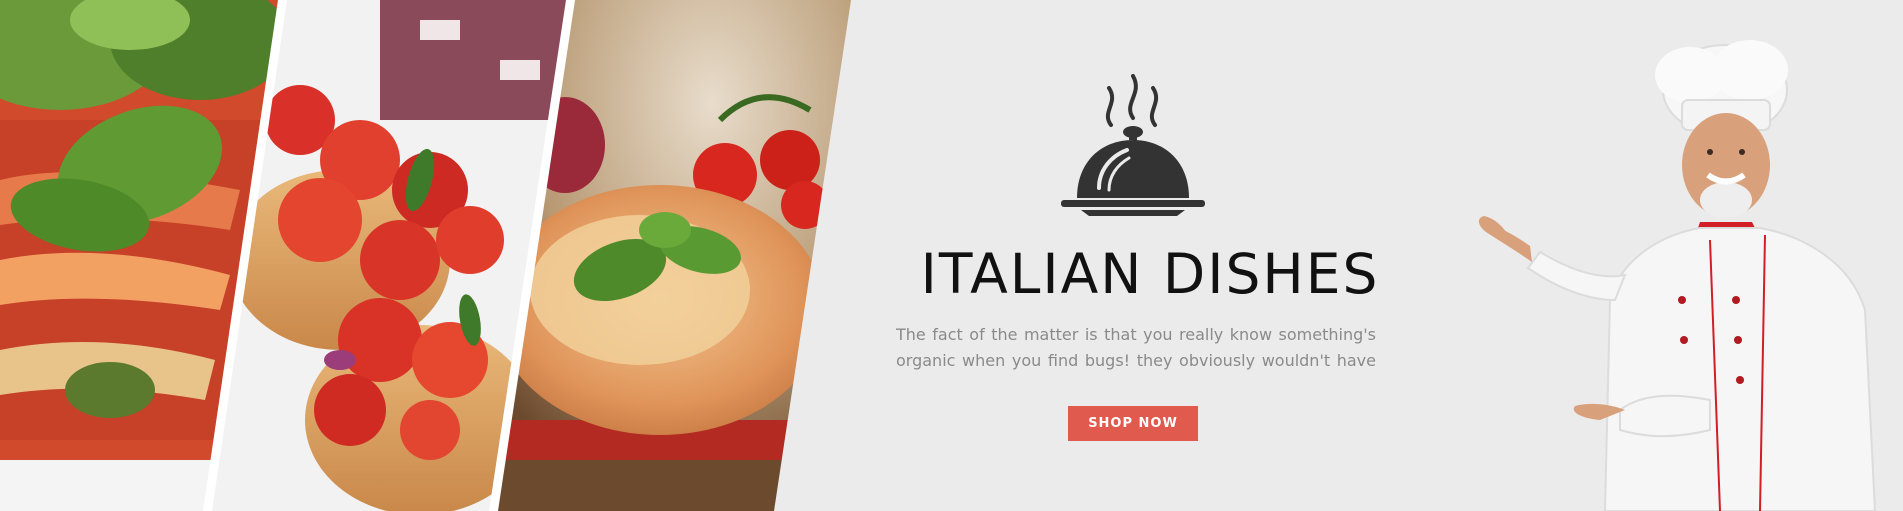  Describe the element at coordinates (1150, 274) in the screenshot. I see `hero-title: ITALIAN DISHES` at that location.